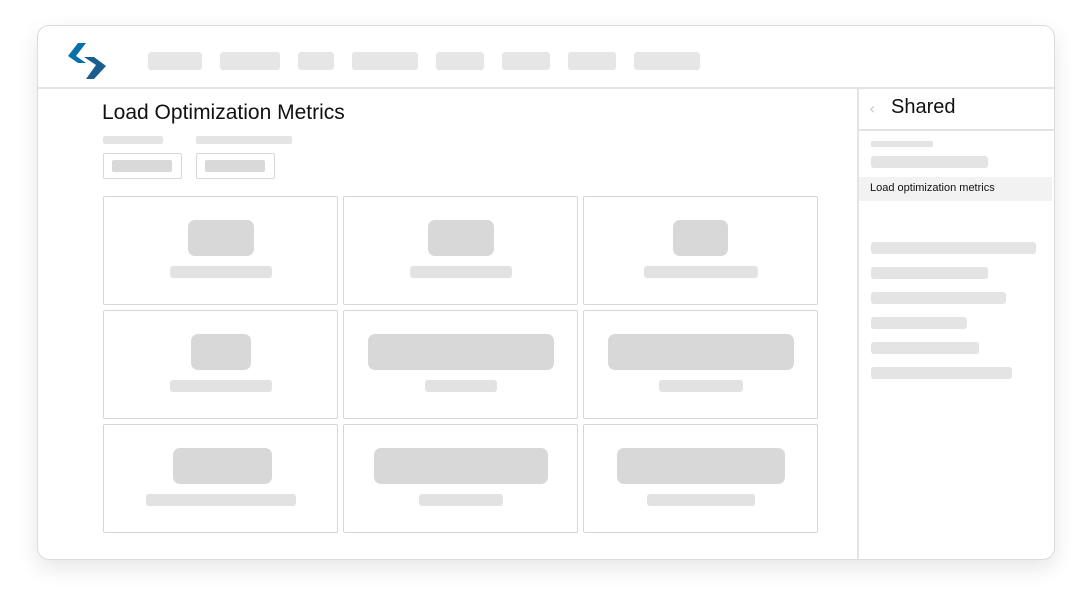  I want to click on panel-title: Shared, so click(923, 107).